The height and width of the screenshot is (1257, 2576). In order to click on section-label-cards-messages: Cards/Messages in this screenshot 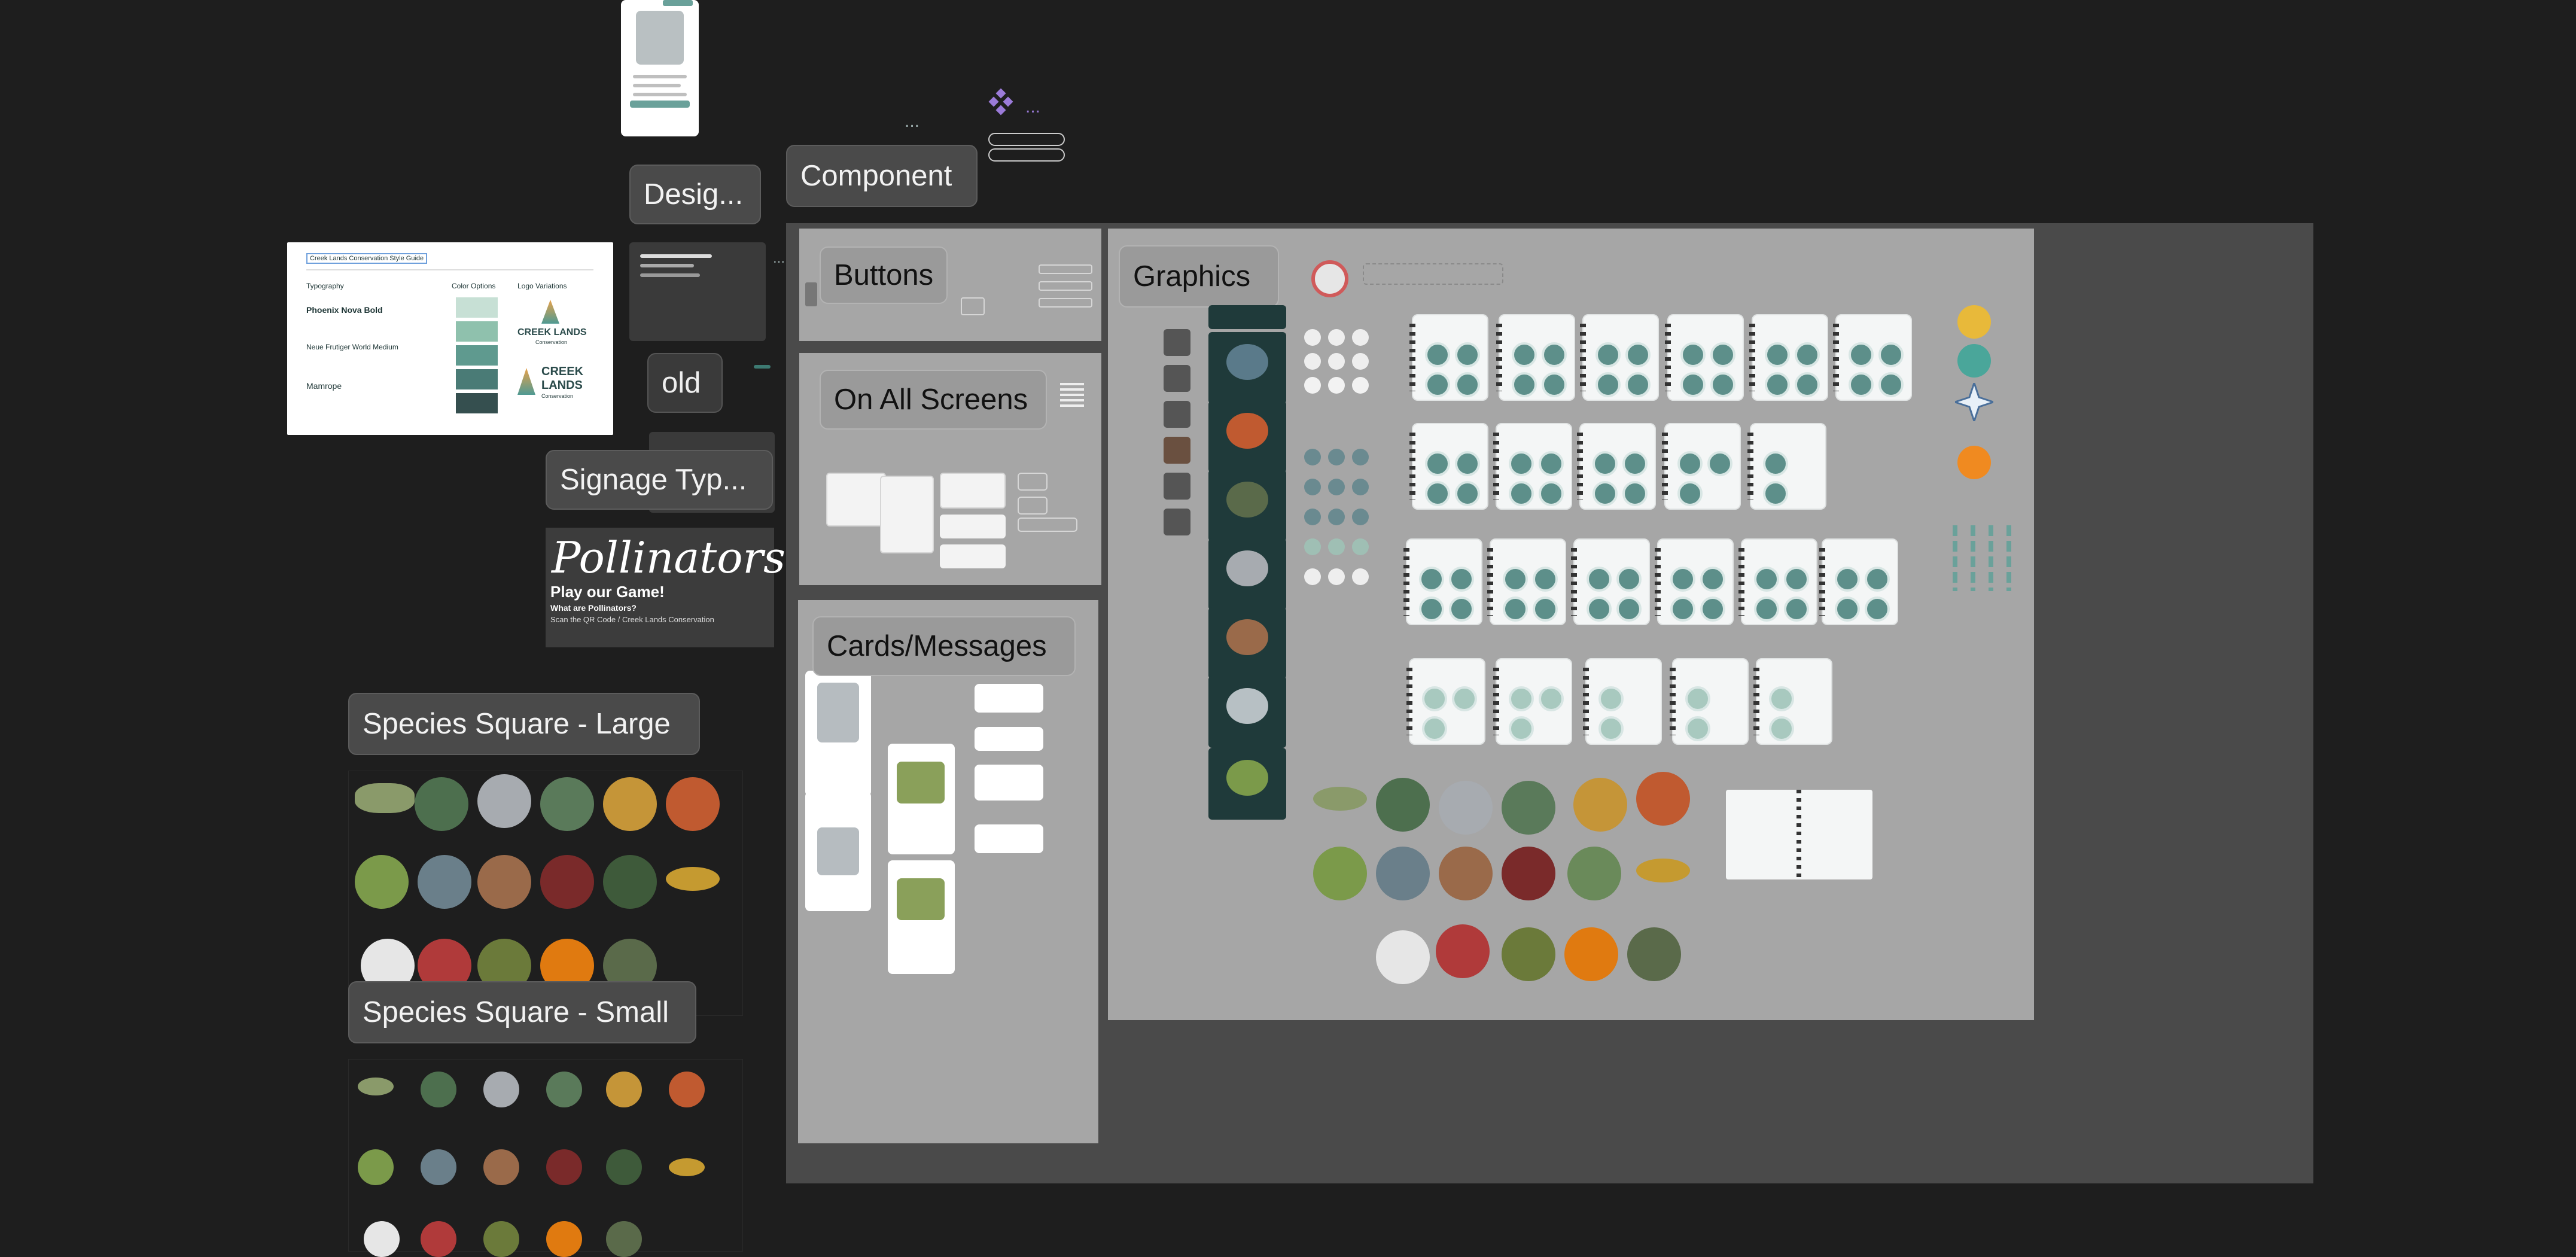, I will do `click(944, 646)`.